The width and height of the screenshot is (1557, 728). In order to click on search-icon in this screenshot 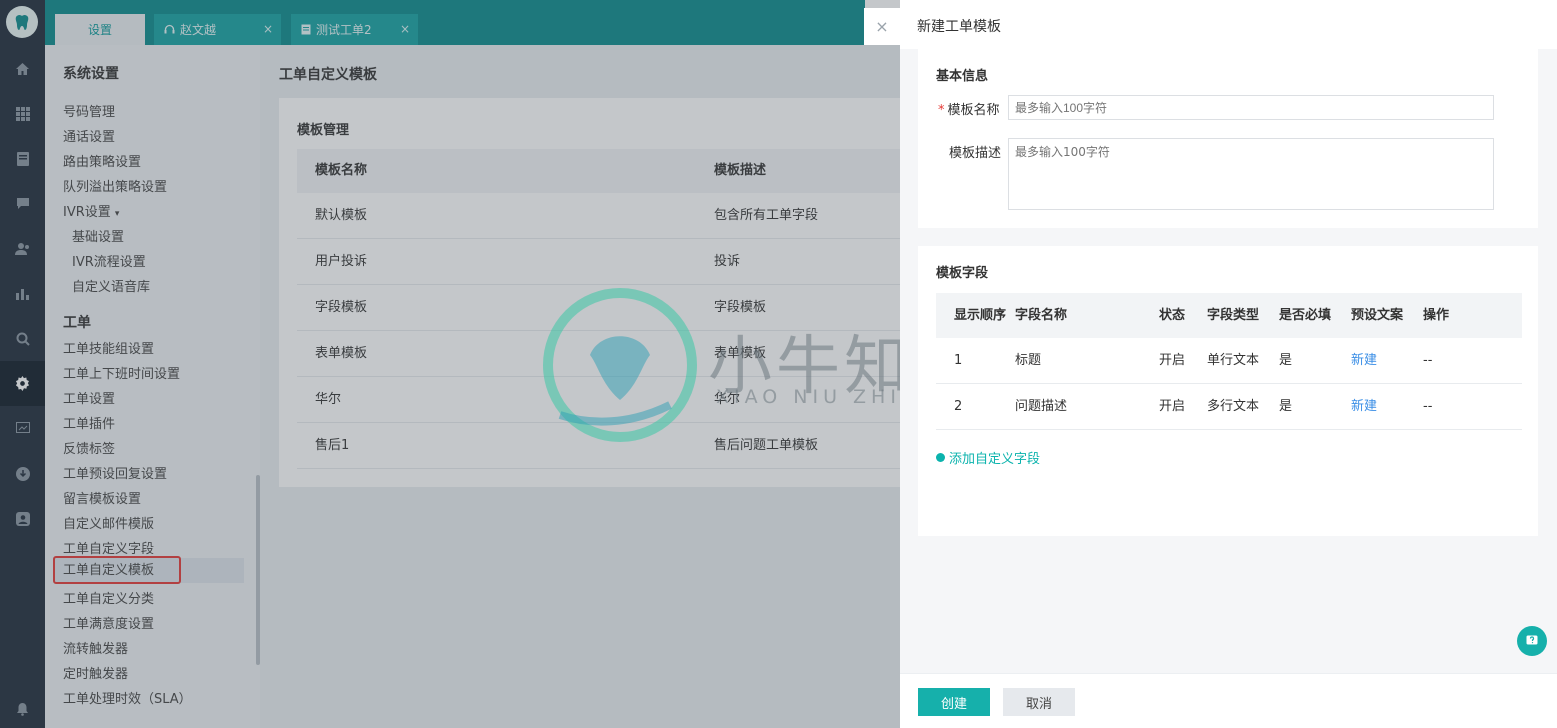, I will do `click(22, 338)`.